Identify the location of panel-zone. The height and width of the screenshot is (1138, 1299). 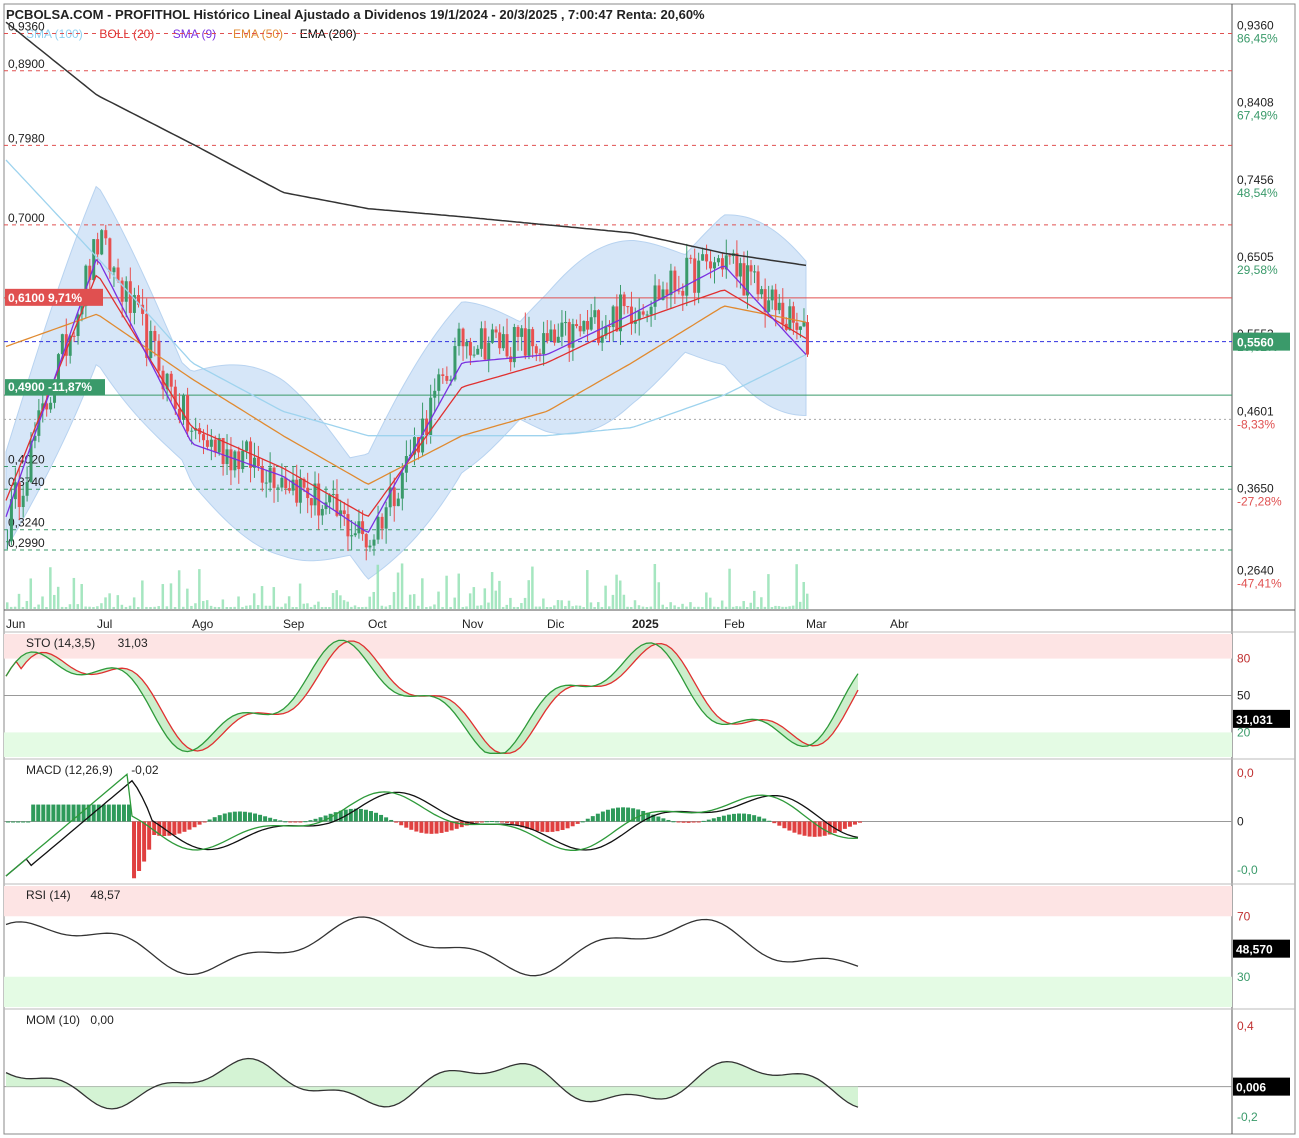
(618, 646).